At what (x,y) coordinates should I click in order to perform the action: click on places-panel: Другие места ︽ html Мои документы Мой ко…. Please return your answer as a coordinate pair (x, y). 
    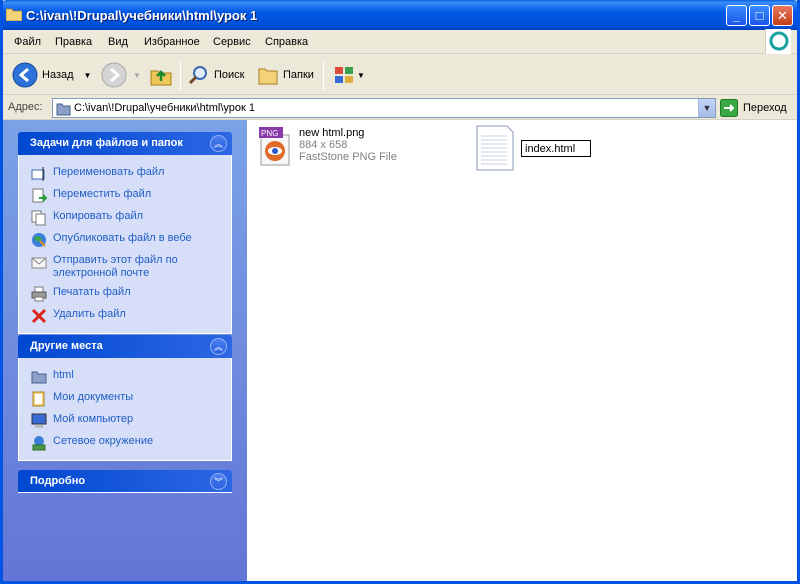
    Looking at the image, I should click on (125, 398).